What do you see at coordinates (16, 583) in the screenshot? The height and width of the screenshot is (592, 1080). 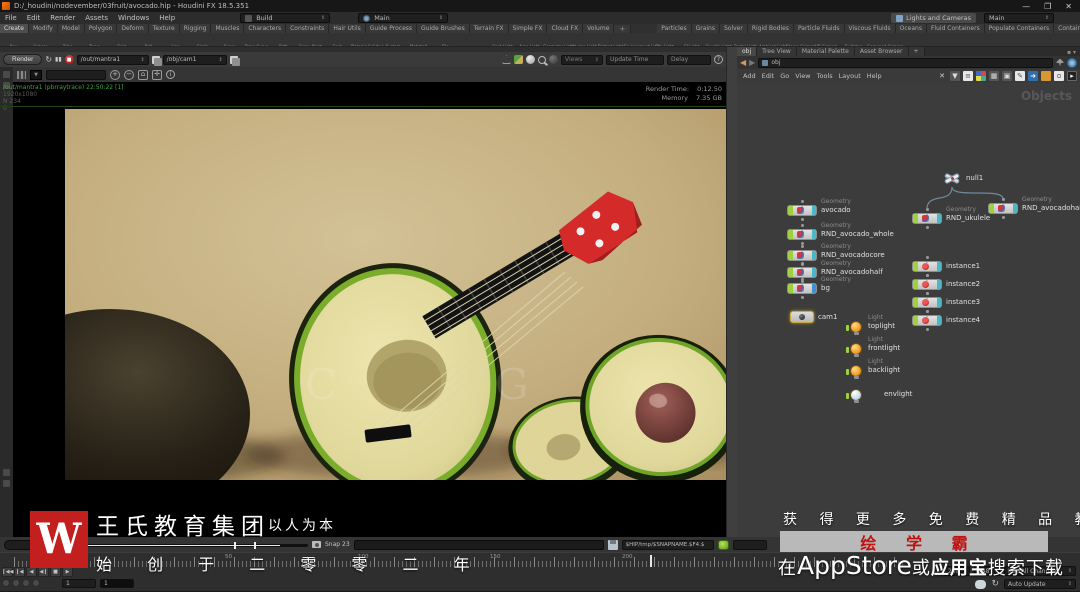 I see `loop-icon` at bounding box center [16, 583].